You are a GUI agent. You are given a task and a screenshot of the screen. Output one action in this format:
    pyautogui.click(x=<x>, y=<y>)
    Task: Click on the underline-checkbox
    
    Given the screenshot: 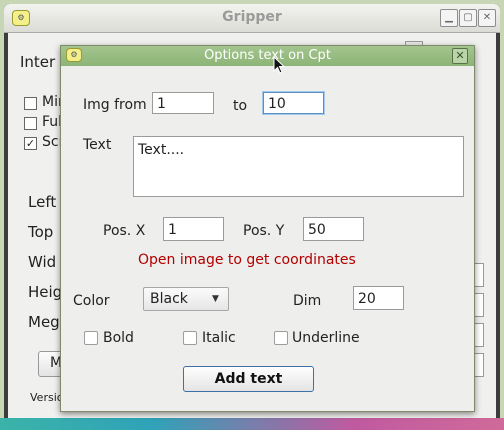 What is the action you would take?
    pyautogui.click(x=281, y=338)
    